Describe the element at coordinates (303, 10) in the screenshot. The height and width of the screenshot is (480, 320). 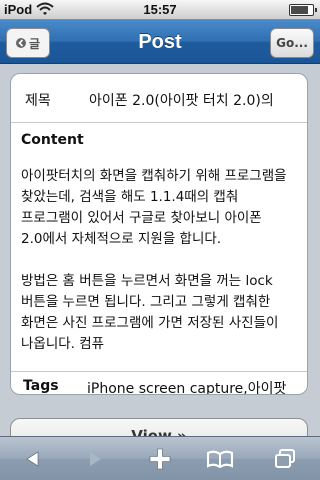
I see `battery-icon` at that location.